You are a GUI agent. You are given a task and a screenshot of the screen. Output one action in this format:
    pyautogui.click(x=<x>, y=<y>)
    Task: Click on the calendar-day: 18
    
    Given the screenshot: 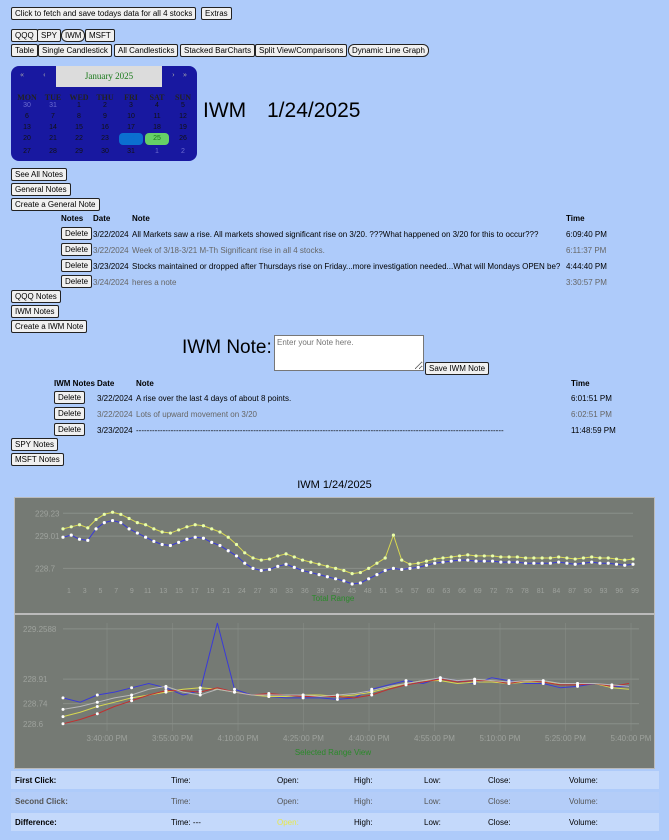 What is the action you would take?
    pyautogui.click(x=157, y=127)
    